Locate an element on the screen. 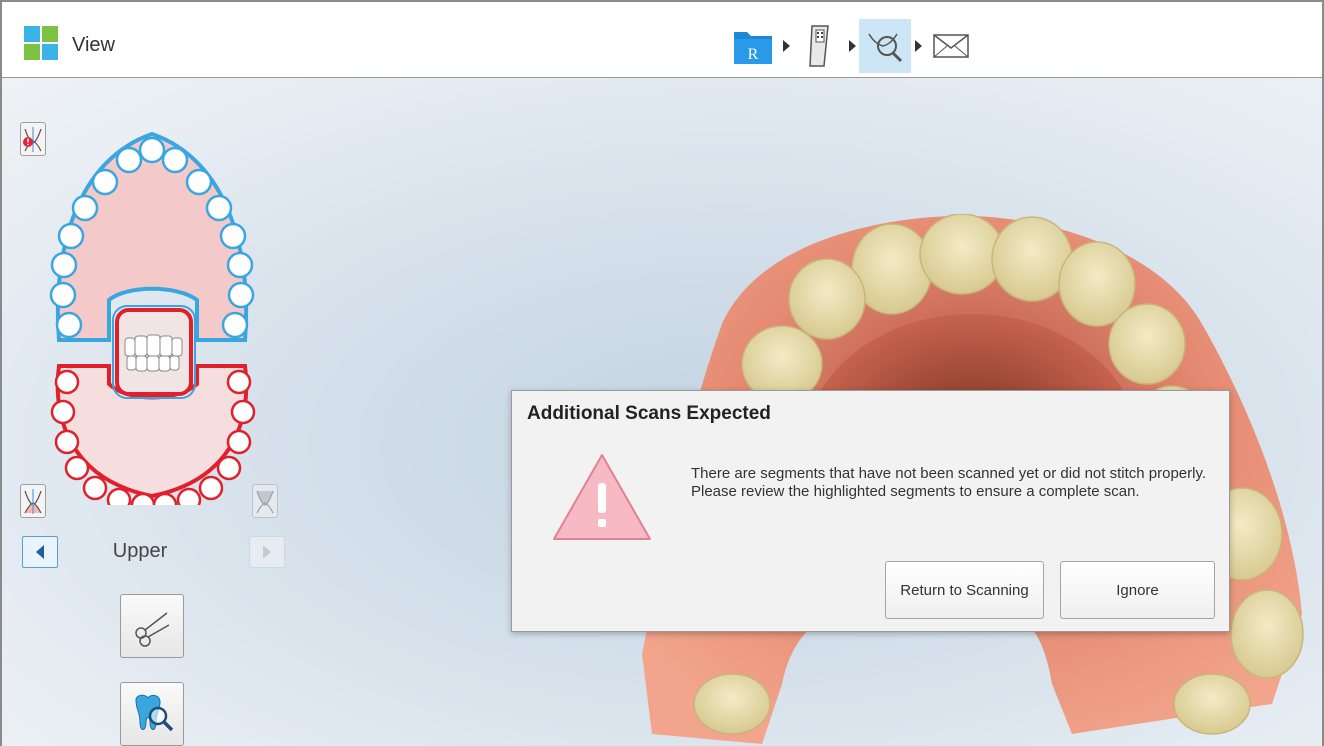 The image size is (1324, 746). scanner-icon is located at coordinates (819, 46).